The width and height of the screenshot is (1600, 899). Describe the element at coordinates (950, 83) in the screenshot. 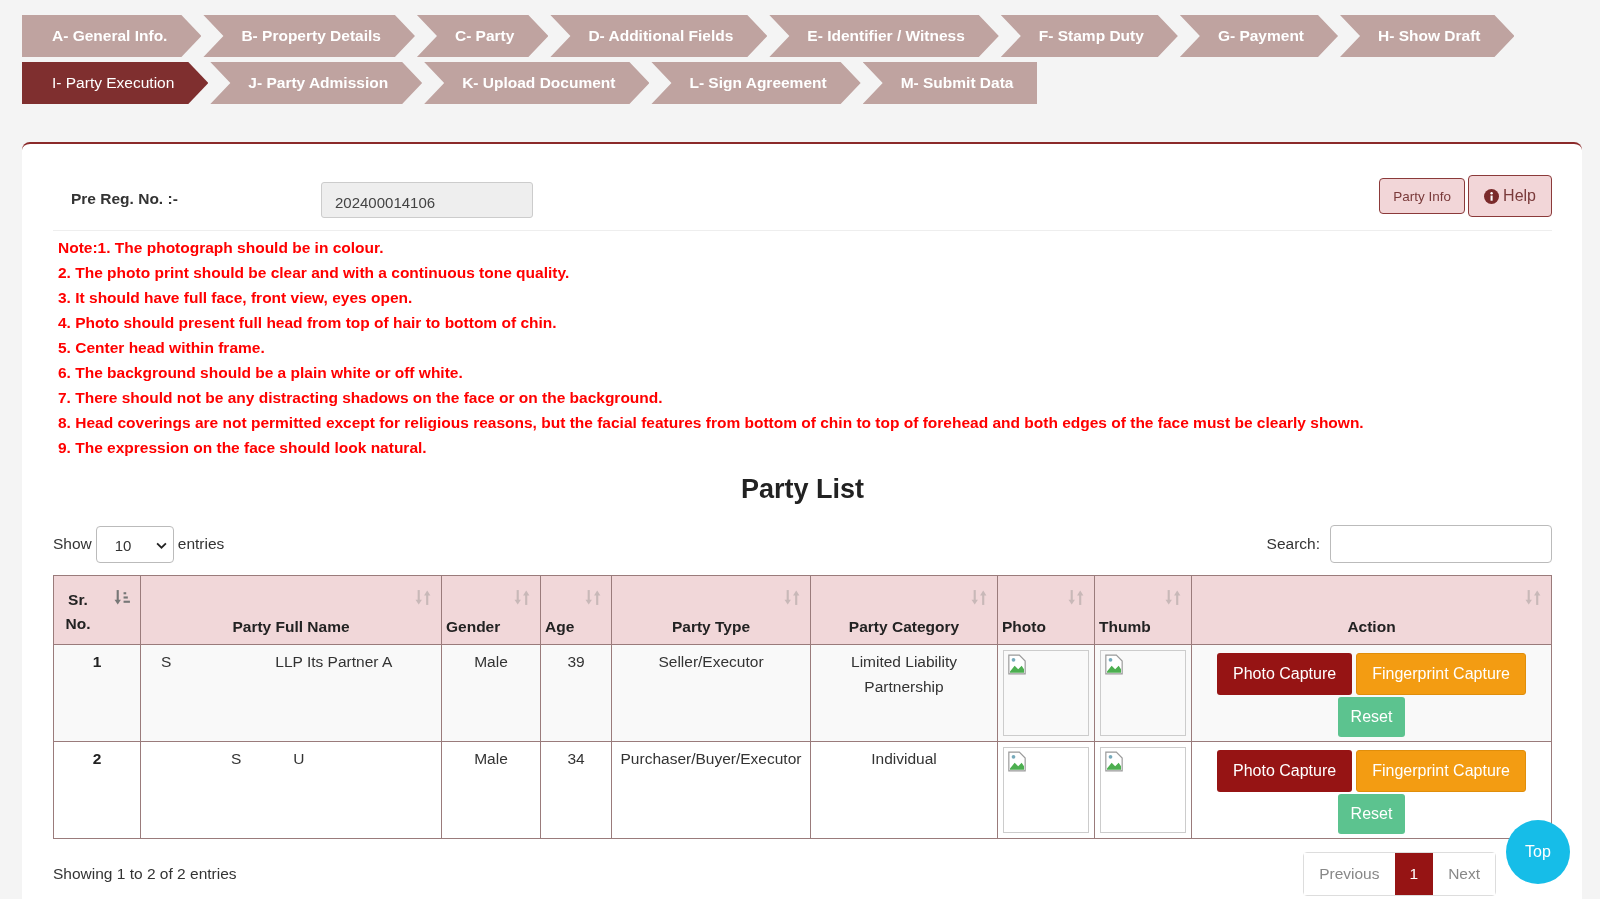

I see `step-tab: M- Submit Data` at that location.